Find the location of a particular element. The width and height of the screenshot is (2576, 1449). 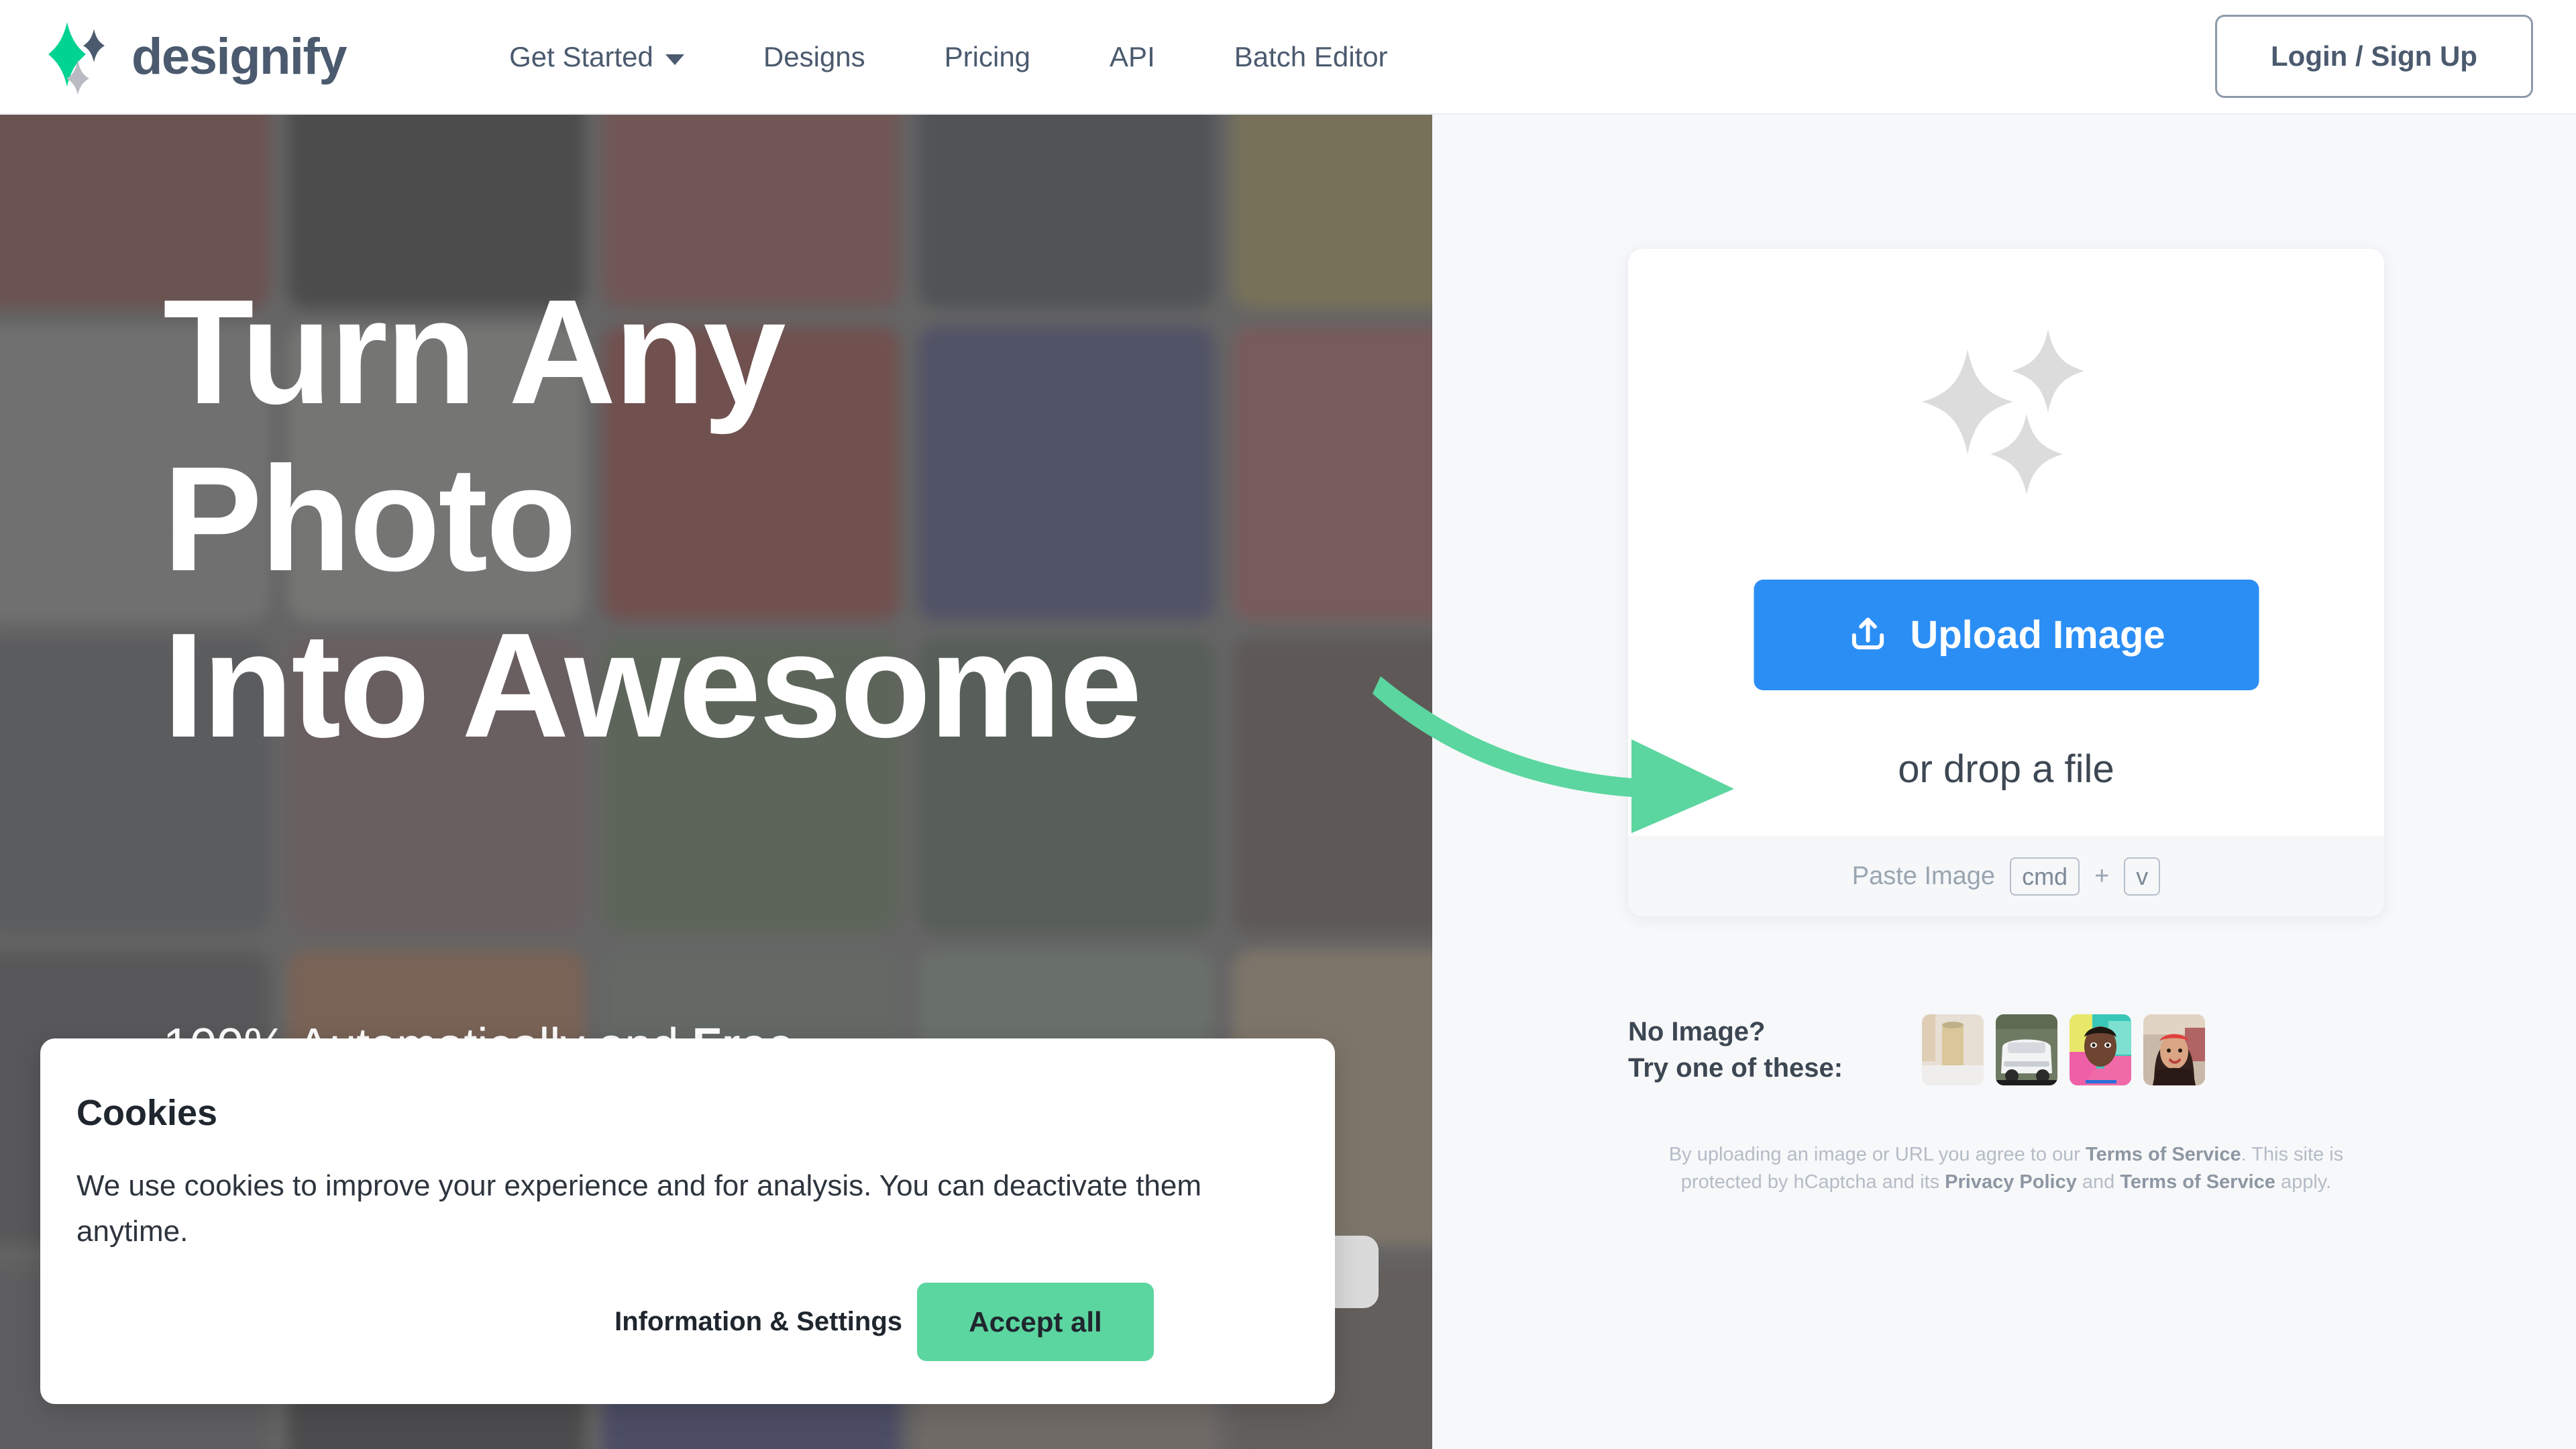

product-cylinder-thumbnail is located at coordinates (1953, 1049).